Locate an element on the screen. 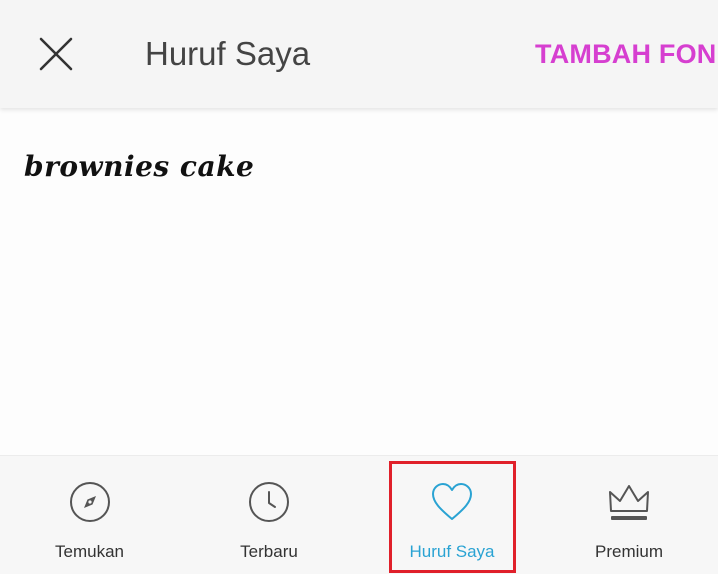  close-button is located at coordinates (56, 54).